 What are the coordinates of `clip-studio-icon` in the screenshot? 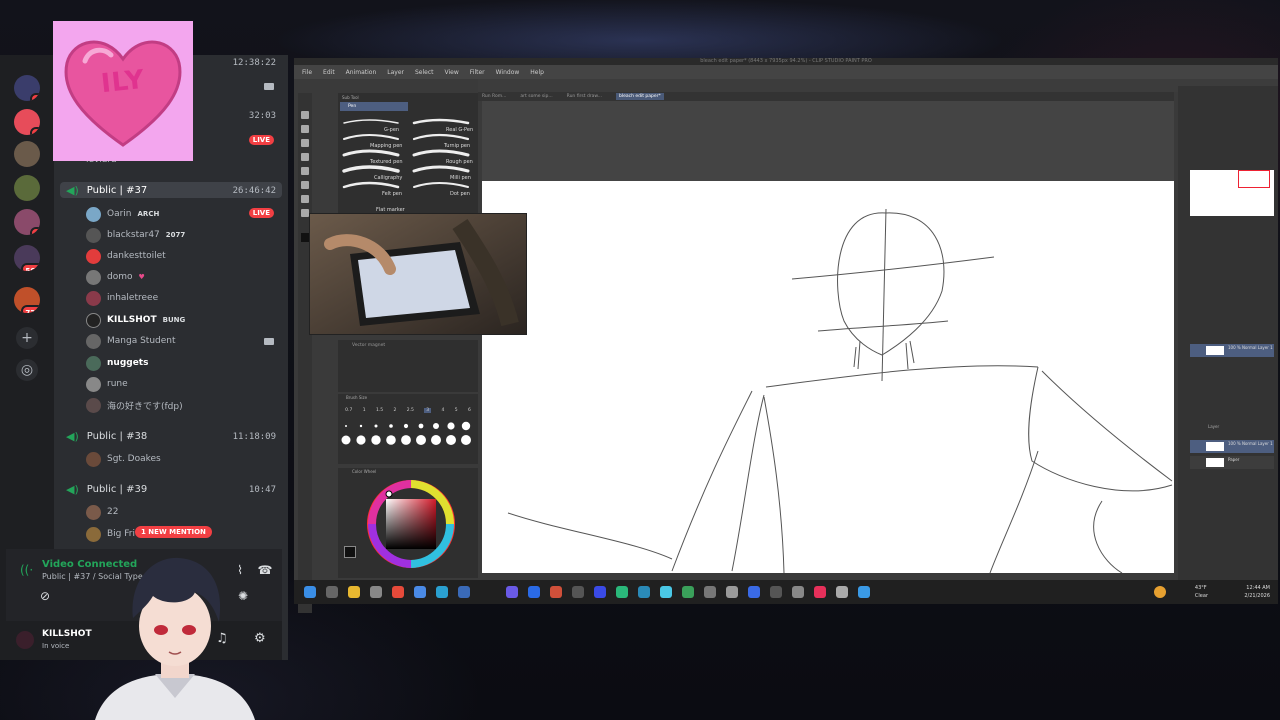 It's located at (864, 592).